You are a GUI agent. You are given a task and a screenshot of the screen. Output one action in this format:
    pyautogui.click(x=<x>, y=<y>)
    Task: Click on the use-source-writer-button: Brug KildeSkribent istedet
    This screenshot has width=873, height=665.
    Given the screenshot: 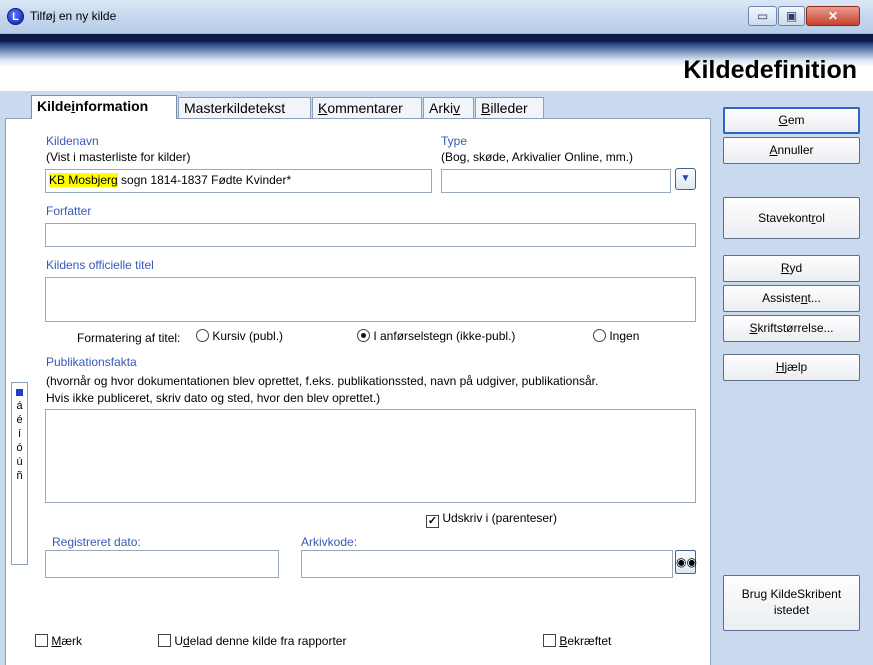 What is the action you would take?
    pyautogui.click(x=791, y=603)
    